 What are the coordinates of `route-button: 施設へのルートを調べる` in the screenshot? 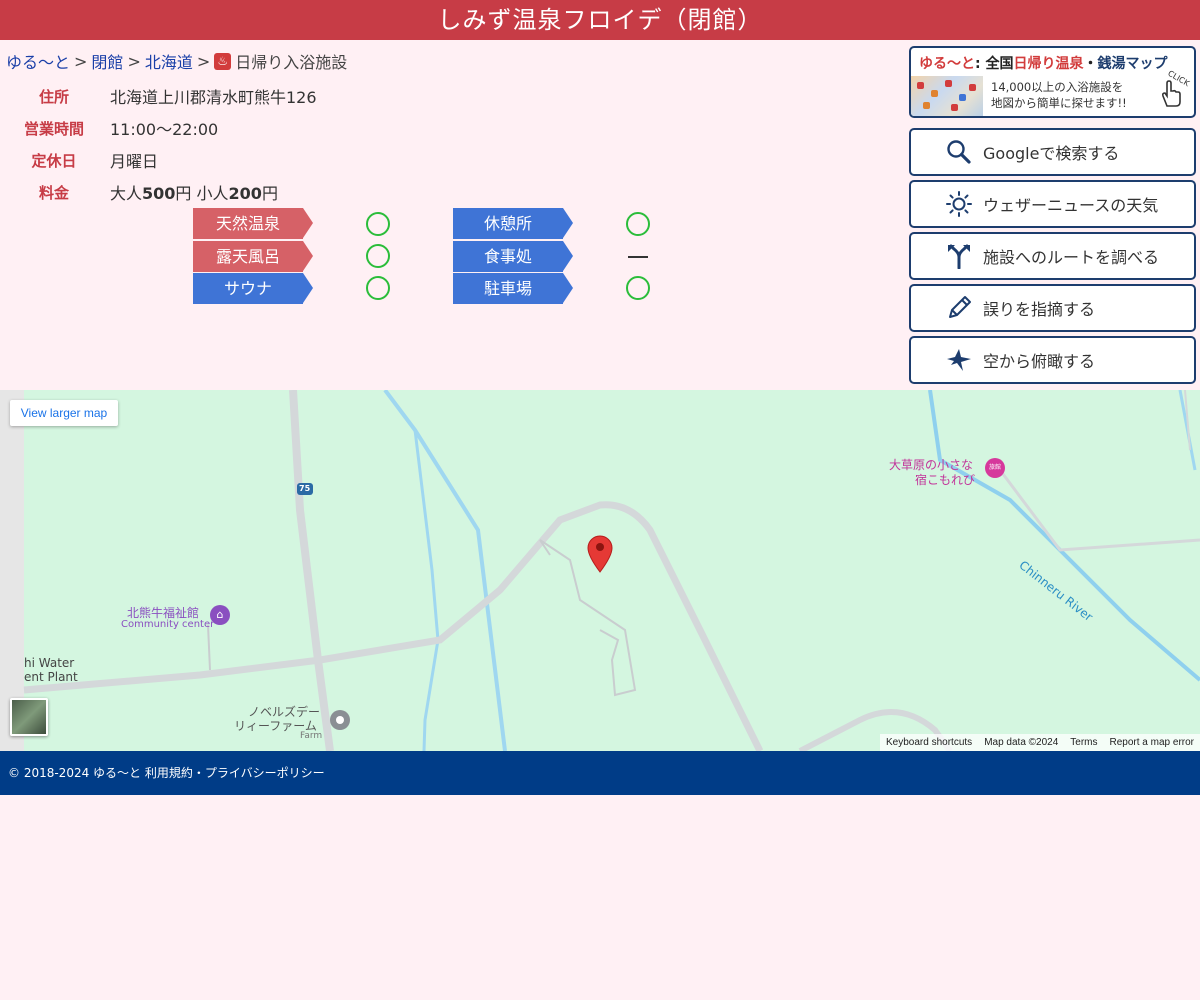 It's located at (1052, 256).